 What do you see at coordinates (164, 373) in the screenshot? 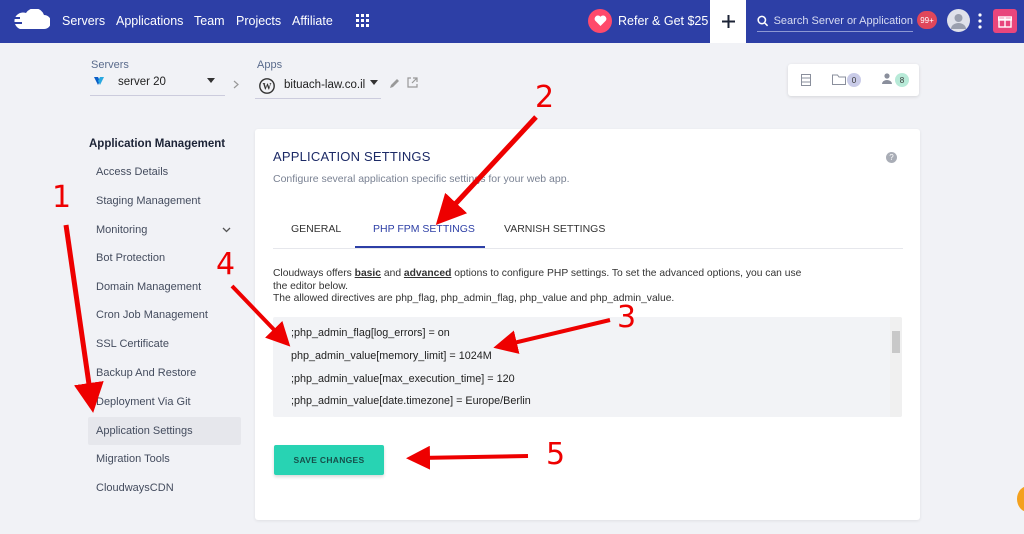
I see `sidebar-item-backup: Backup And Restore` at bounding box center [164, 373].